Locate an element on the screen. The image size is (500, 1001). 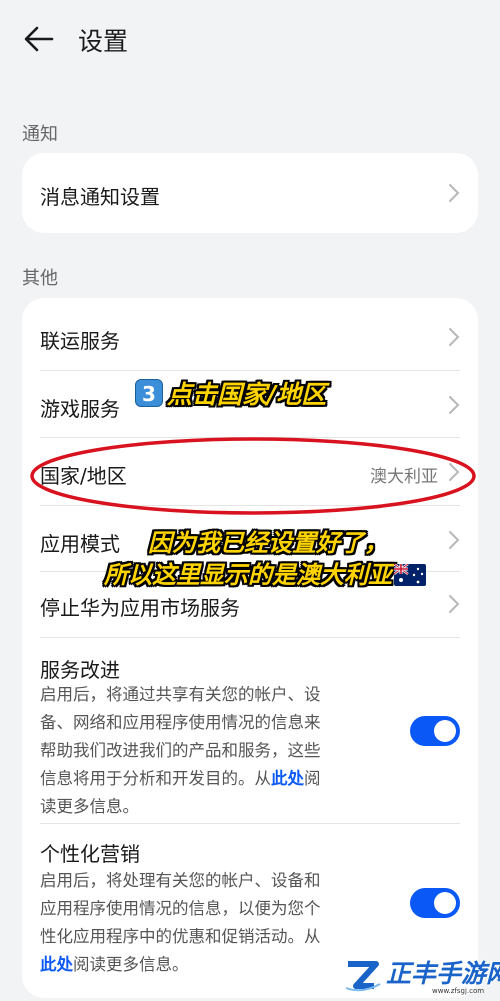
desc-line: 启用后，将处理有关您的帐户、设备和 is located at coordinates (180, 880).